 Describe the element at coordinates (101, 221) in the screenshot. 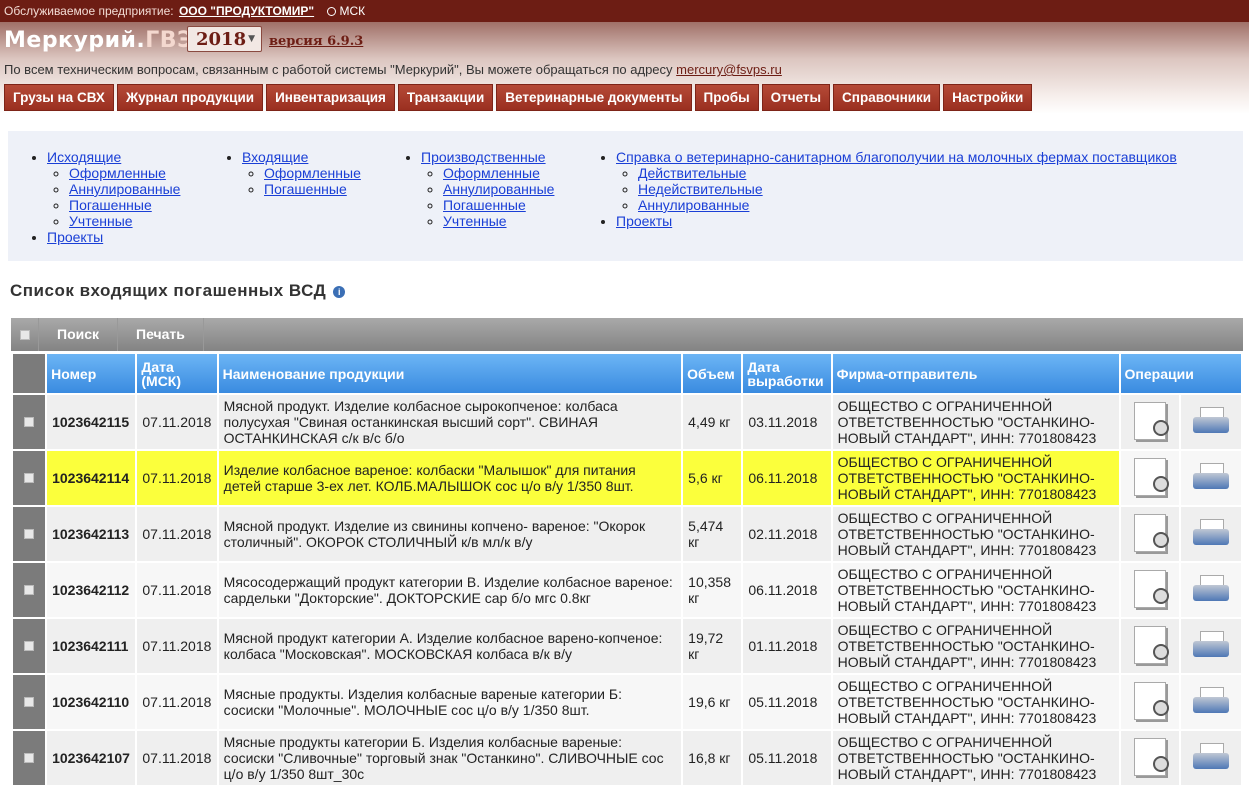

I see `filter-outgoing-accounted: Учтенные` at that location.